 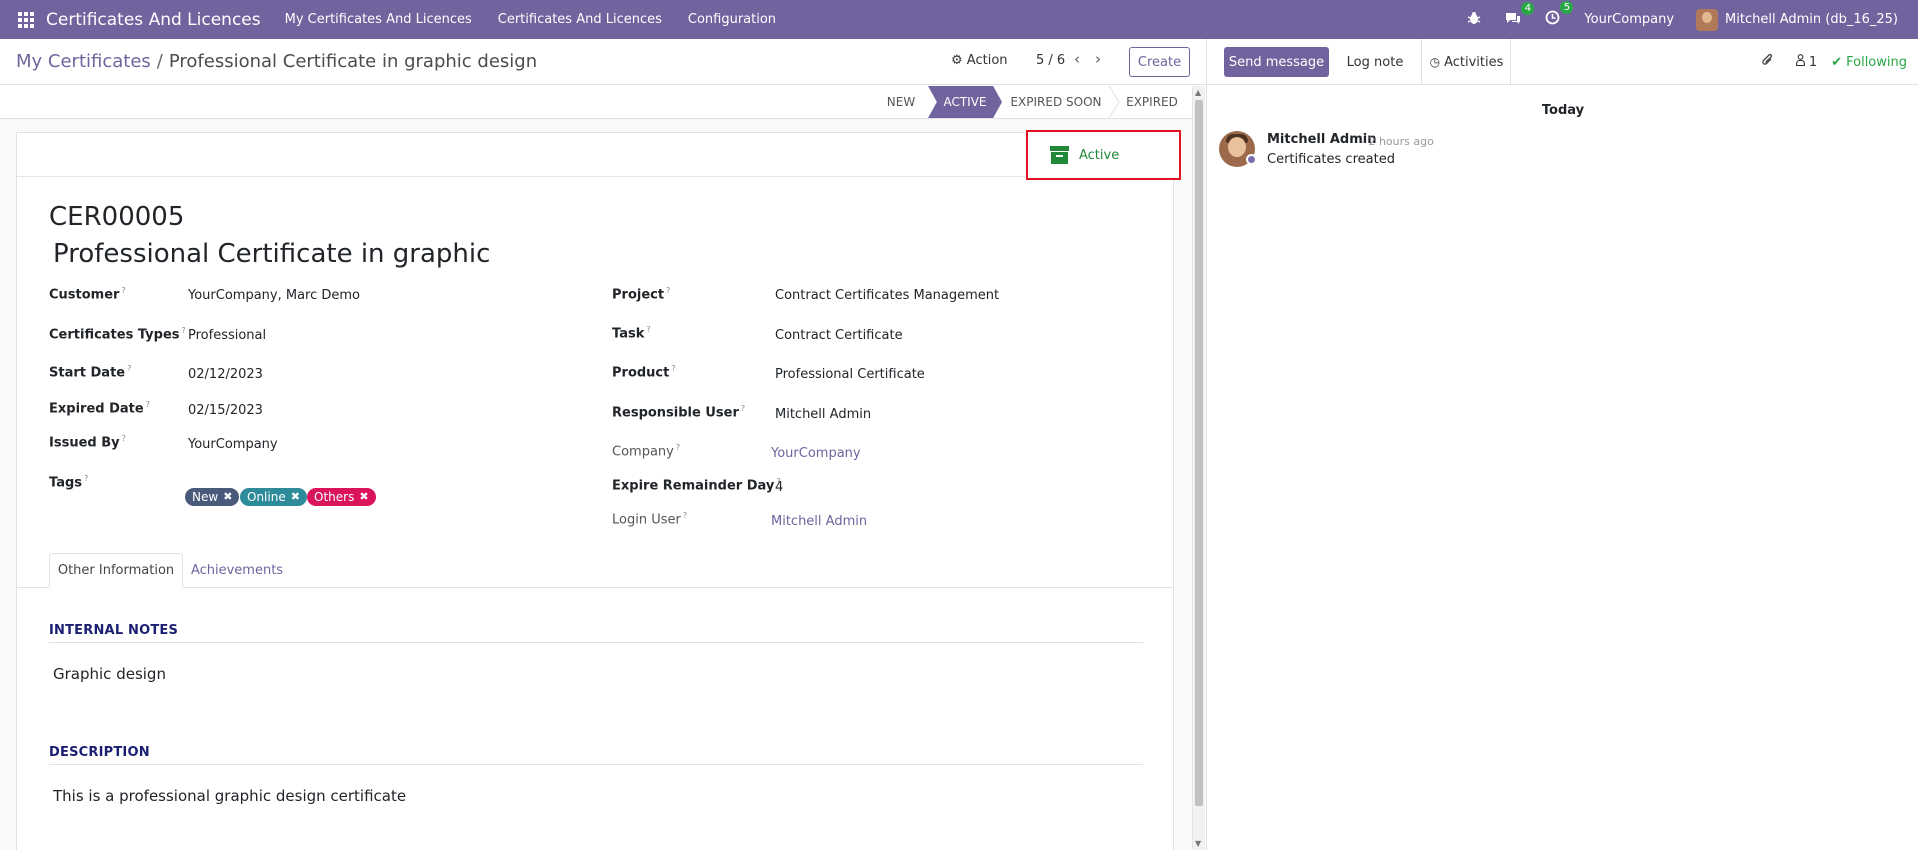 I want to click on chatter-actions: 1 ✔ Following, so click(x=1834, y=62).